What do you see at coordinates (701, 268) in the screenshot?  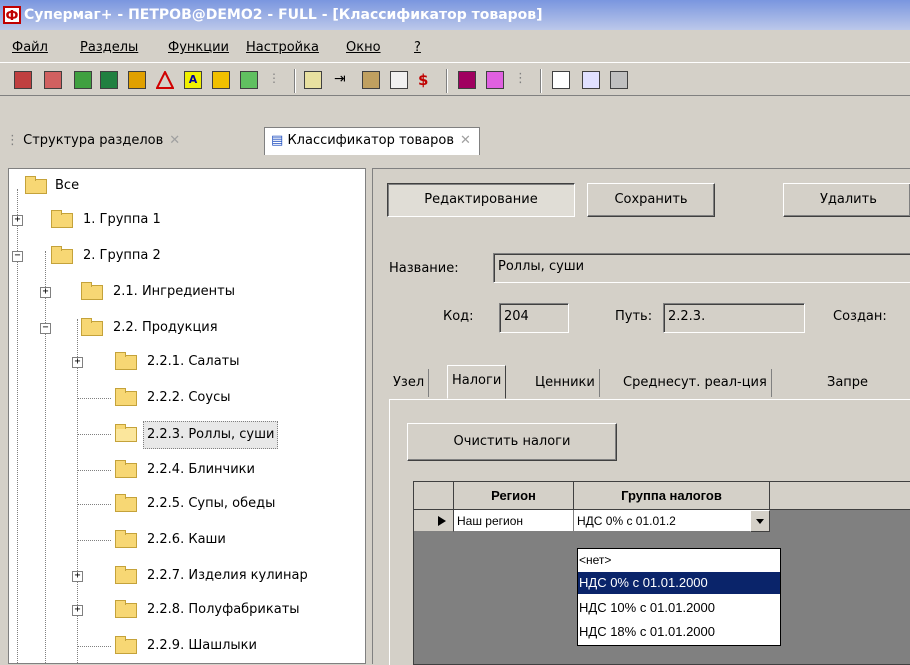 I see `name-field: Роллы, суши` at bounding box center [701, 268].